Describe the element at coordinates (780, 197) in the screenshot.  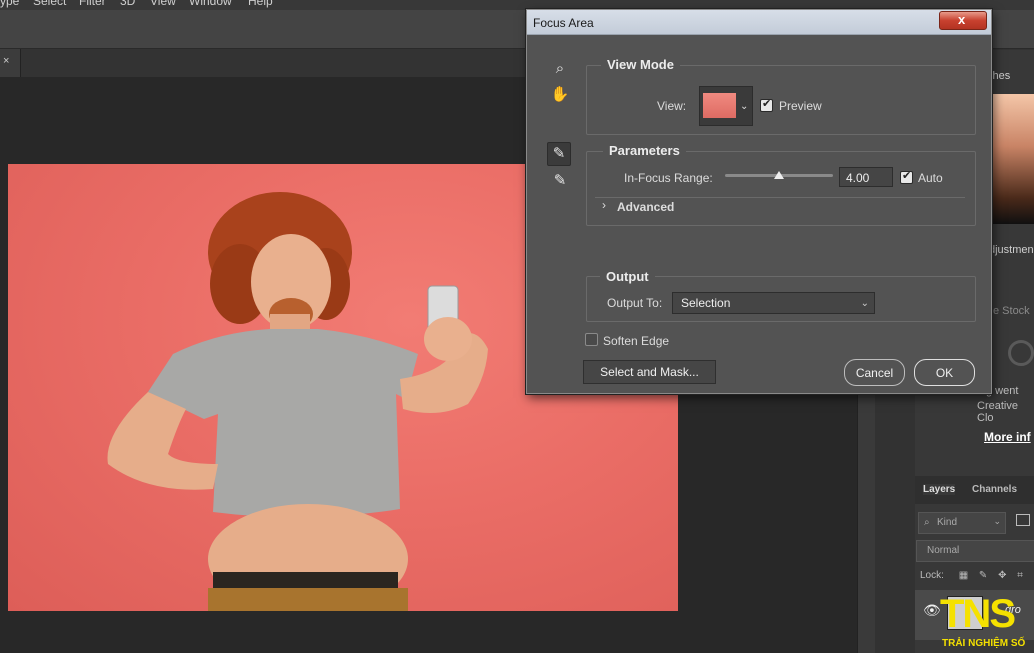
I see `divider` at that location.